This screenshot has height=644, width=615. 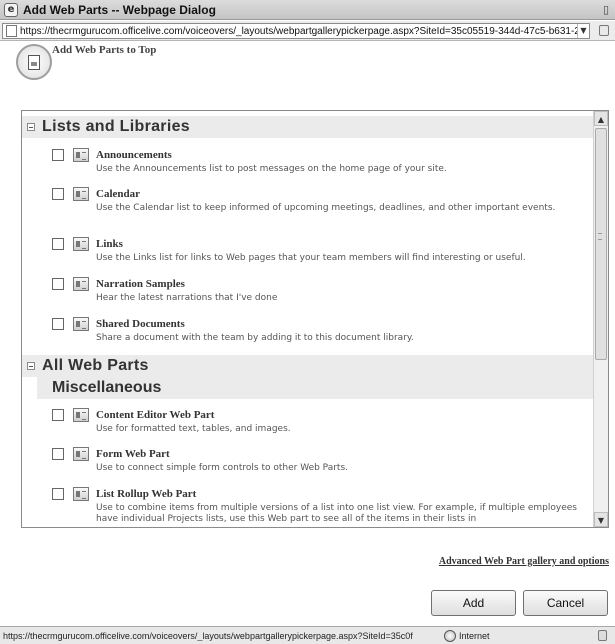 What do you see at coordinates (473, 603) in the screenshot?
I see `add-button: Add` at bounding box center [473, 603].